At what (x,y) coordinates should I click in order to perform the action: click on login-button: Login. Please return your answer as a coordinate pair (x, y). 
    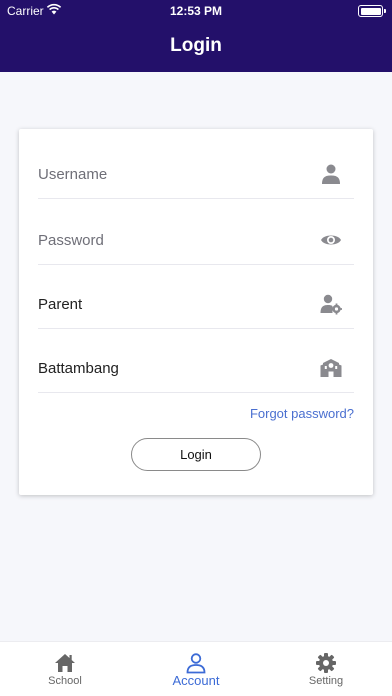
    Looking at the image, I should click on (196, 454).